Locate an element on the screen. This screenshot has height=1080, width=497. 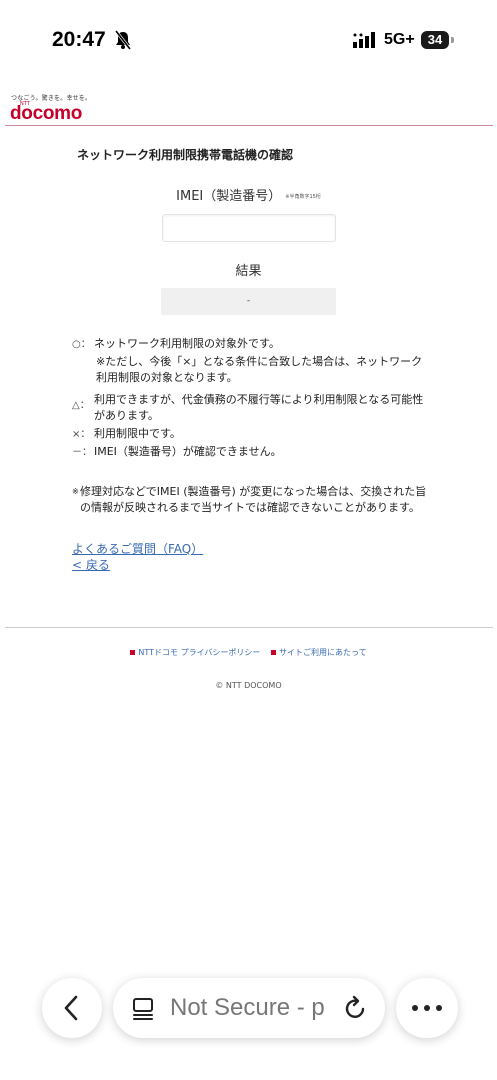
result-label: 結果 is located at coordinates (248, 271).